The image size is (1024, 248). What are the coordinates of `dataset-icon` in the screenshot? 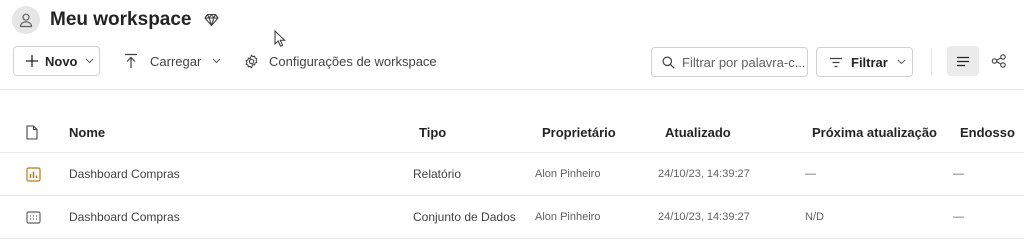 It's located at (33, 217).